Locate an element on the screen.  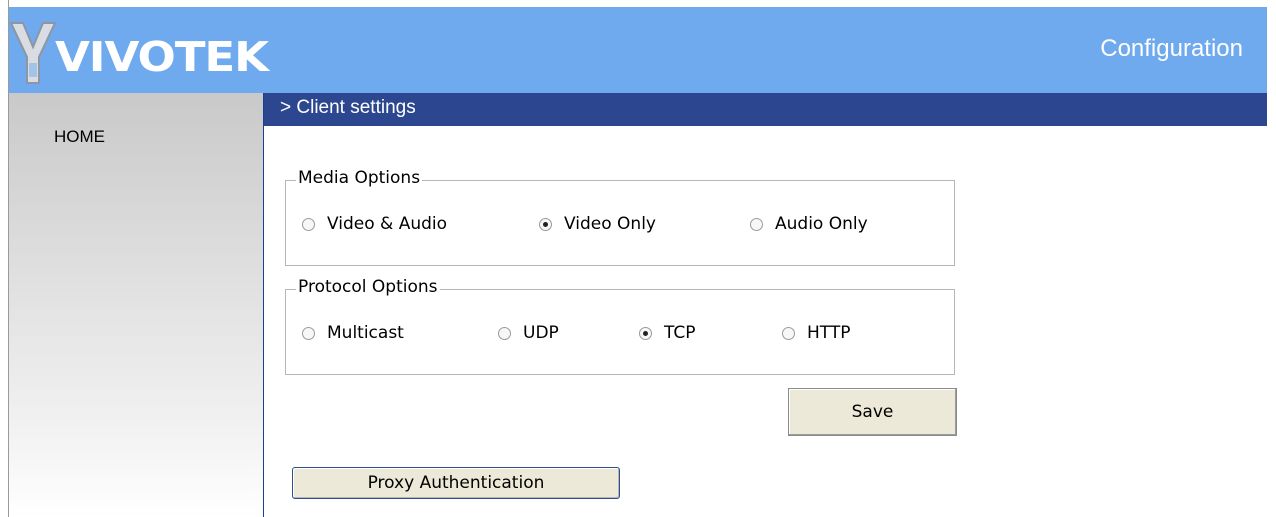
radio-label: Audio Only is located at coordinates (821, 224).